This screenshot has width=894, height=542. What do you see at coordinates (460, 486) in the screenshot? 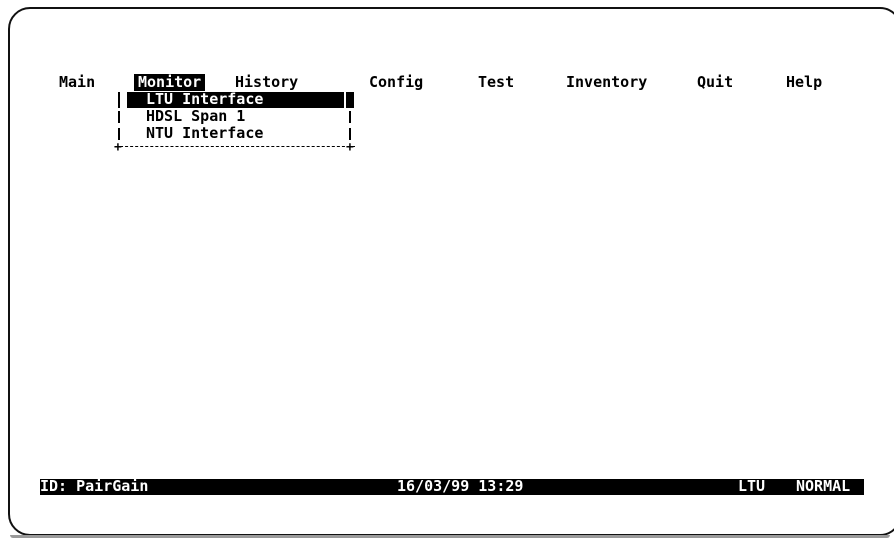
I see `status-datetime: 16/03/99 13:29` at bounding box center [460, 486].